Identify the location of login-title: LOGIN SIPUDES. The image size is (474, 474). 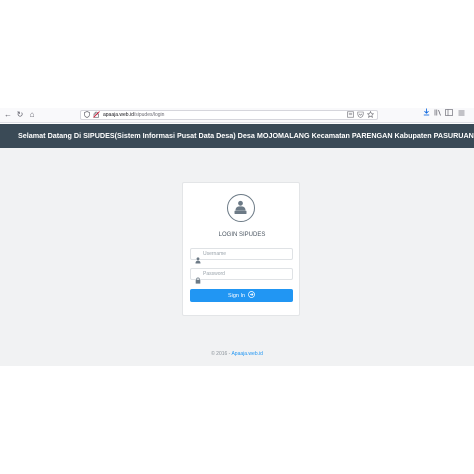
(242, 235).